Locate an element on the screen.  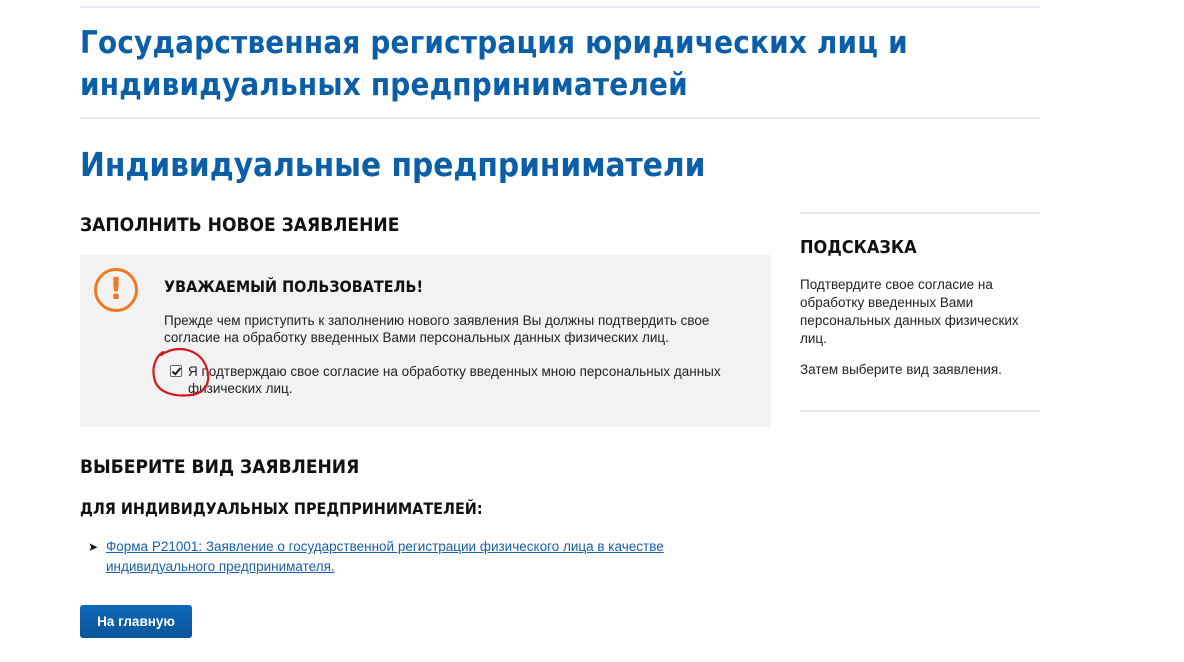
hint-top-divider is located at coordinates (920, 213).